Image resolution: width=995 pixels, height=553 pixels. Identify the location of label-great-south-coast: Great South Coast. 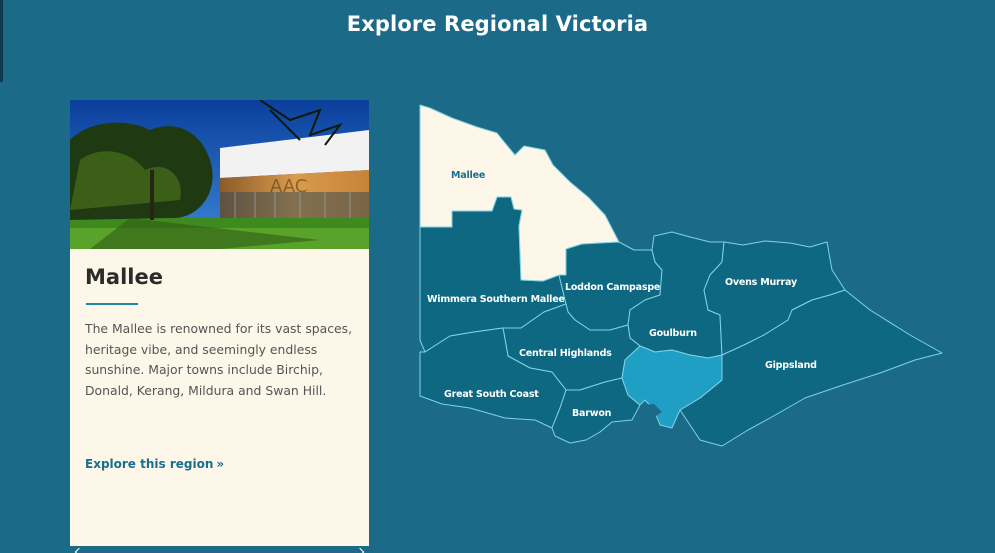
(491, 394).